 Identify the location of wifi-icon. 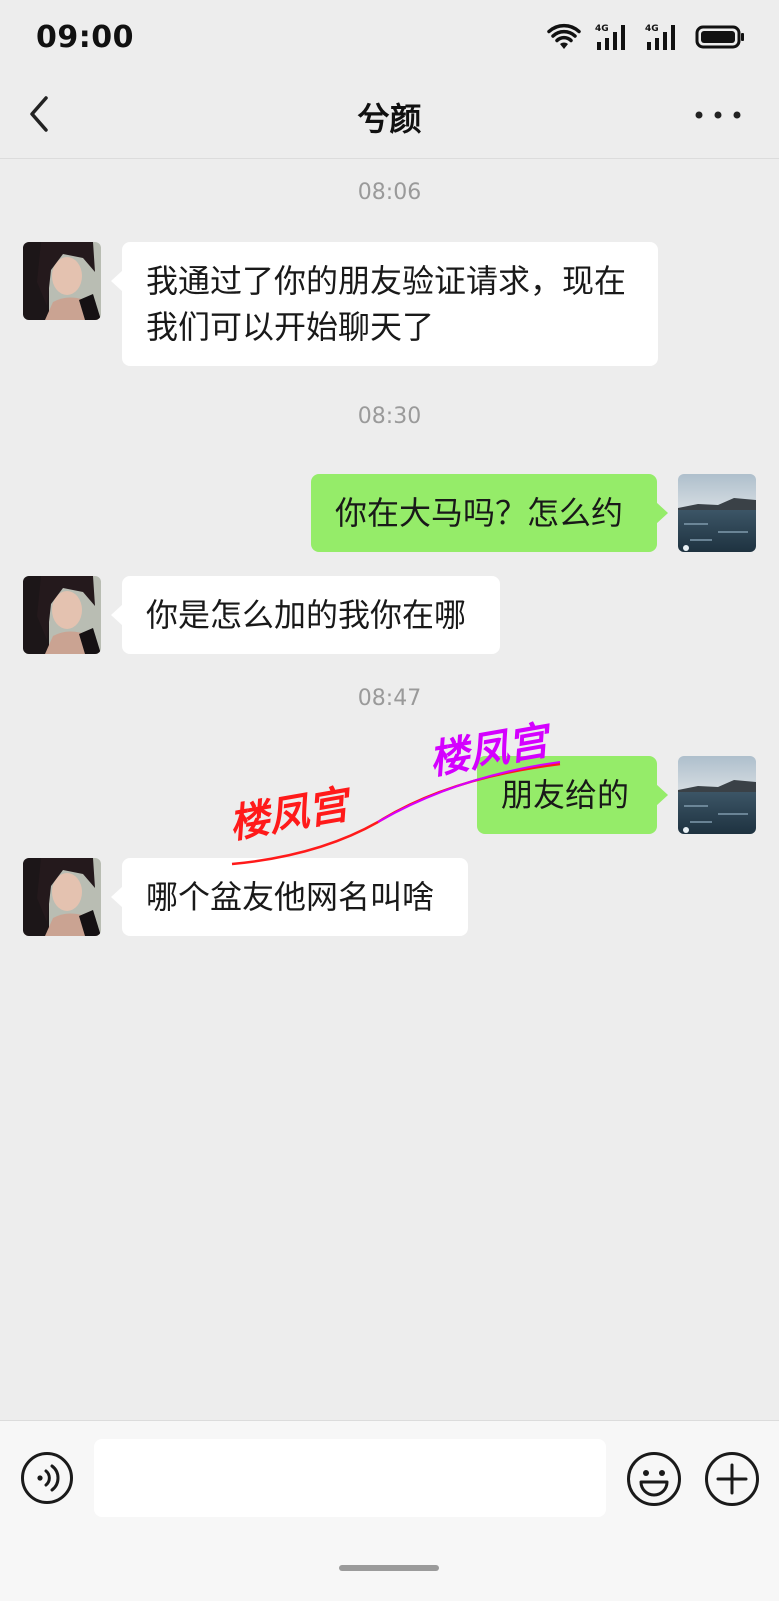
(564, 36).